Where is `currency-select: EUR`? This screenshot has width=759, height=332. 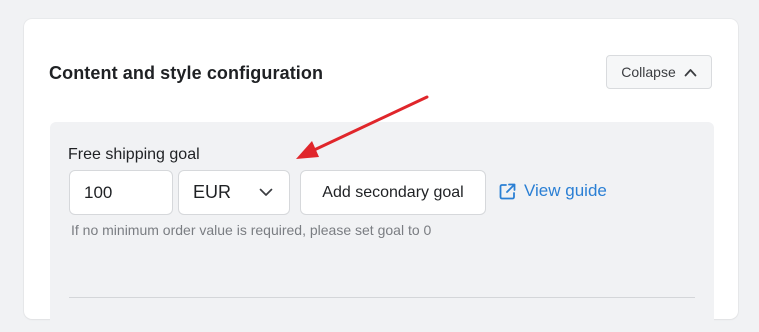
currency-select: EUR is located at coordinates (234, 192).